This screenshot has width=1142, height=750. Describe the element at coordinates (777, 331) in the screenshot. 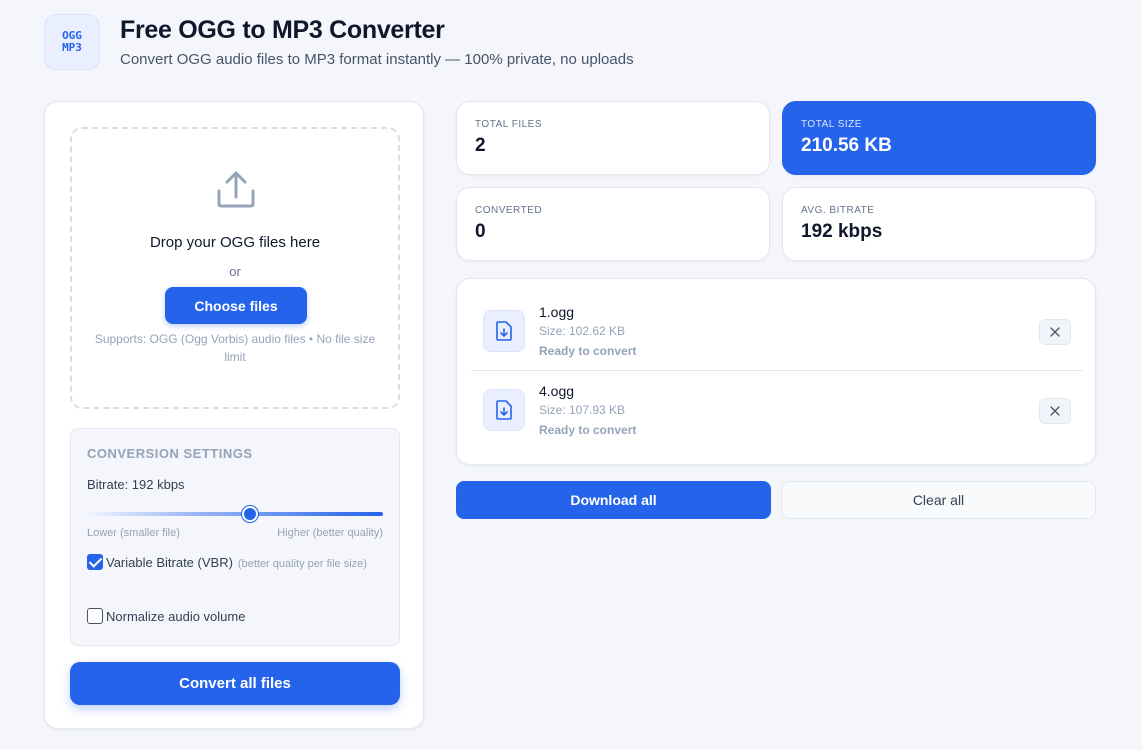

I see `file-row: 1.ogg Size: 102.62 KB Ready to convert` at that location.